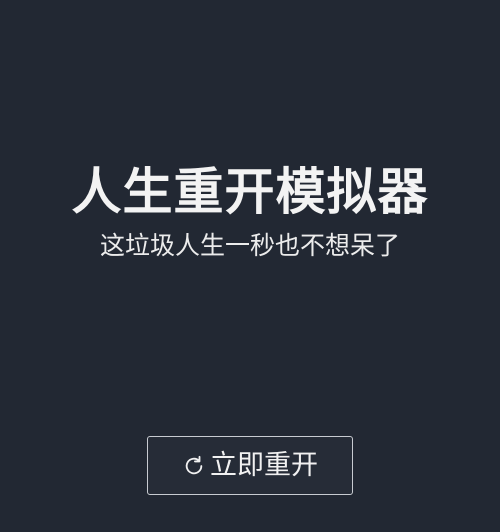 This screenshot has height=532, width=500. What do you see at coordinates (249, 245) in the screenshot?
I see `app-subtitle: 这垃圾人生一秒也不想呆了` at bounding box center [249, 245].